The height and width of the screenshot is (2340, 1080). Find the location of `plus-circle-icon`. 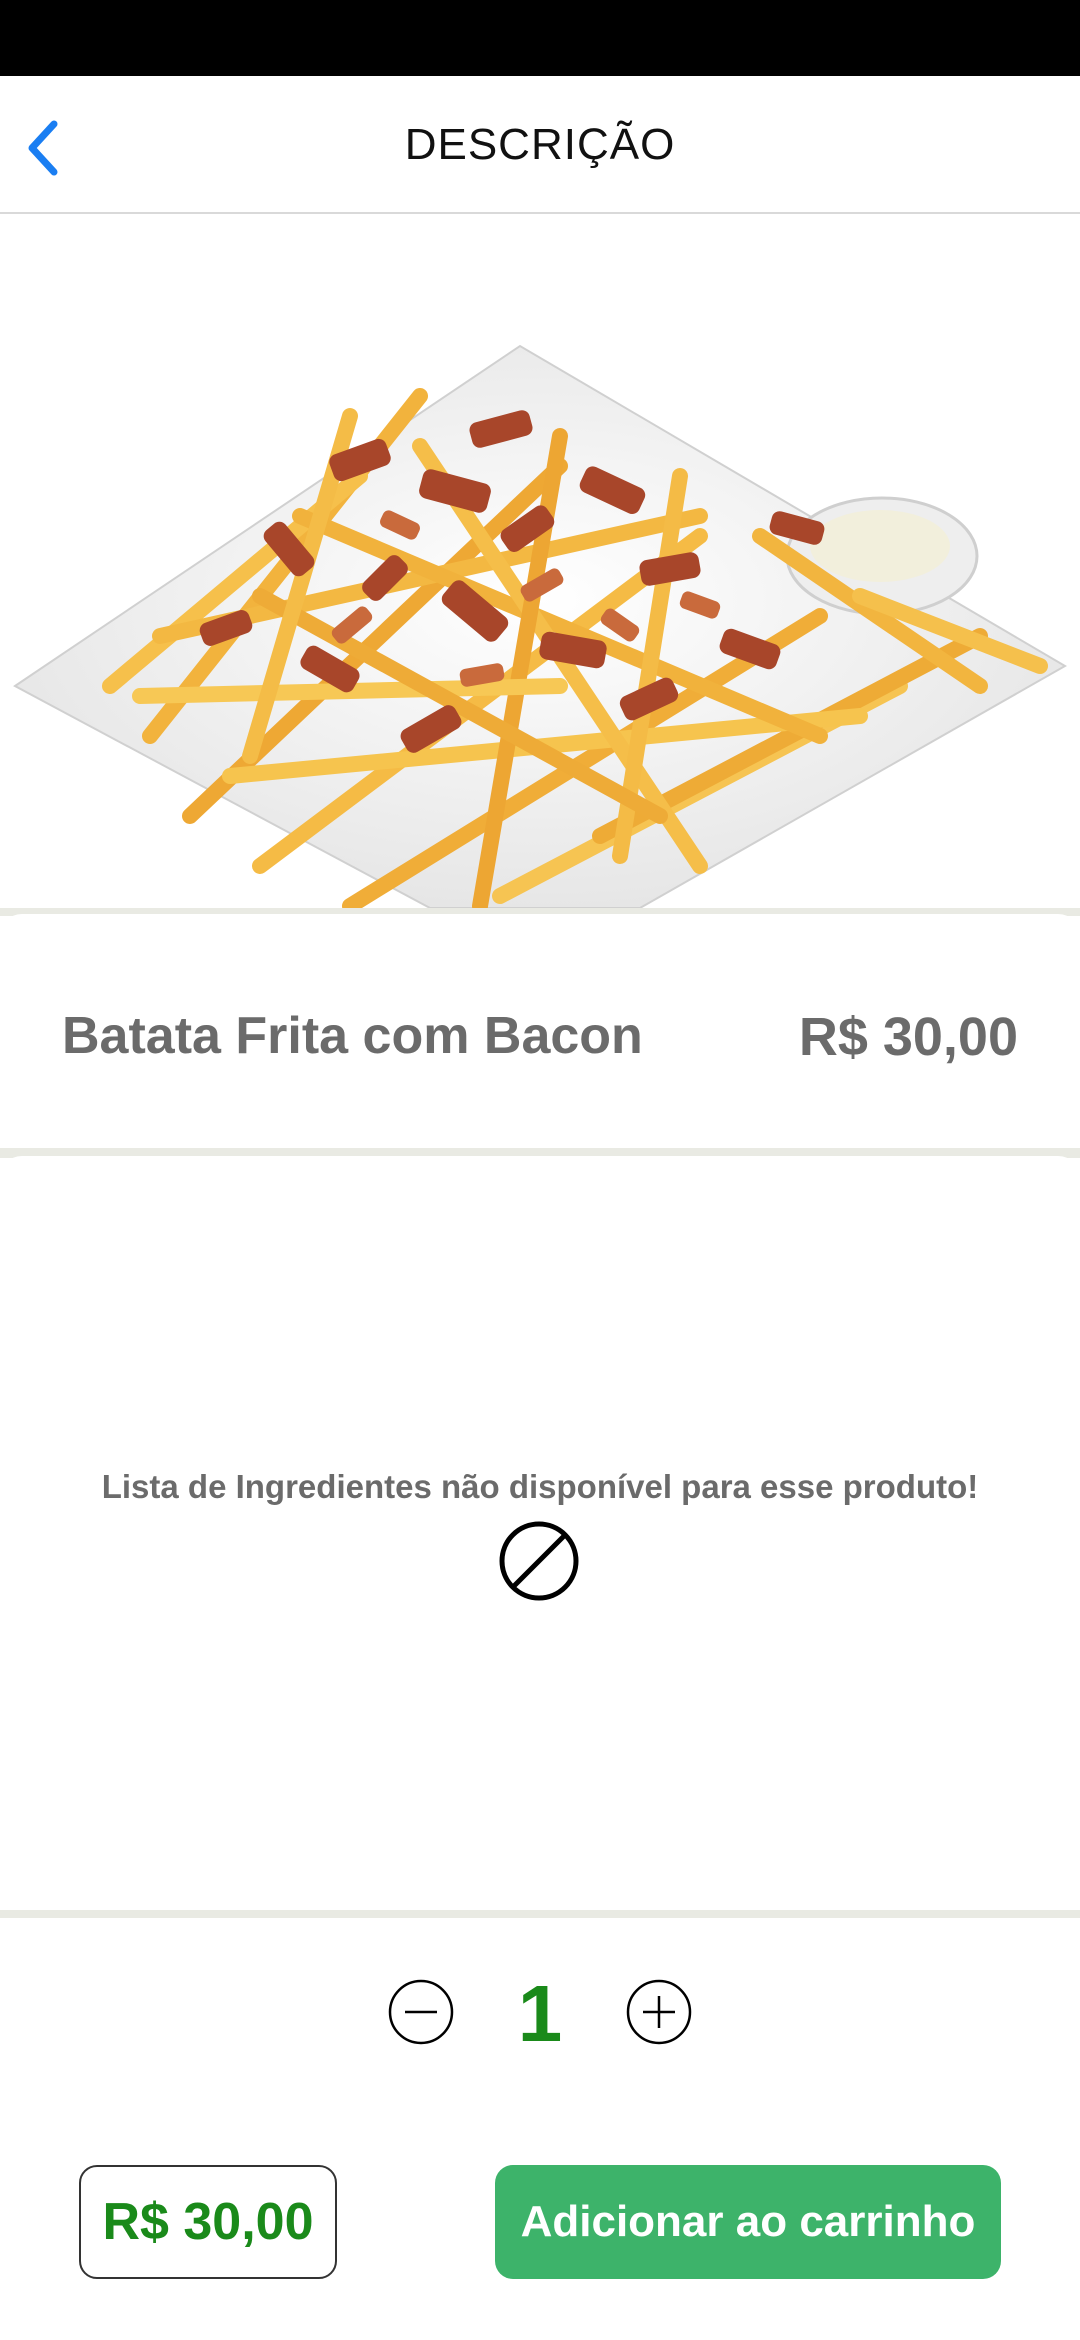

plus-circle-icon is located at coordinates (659, 2012).